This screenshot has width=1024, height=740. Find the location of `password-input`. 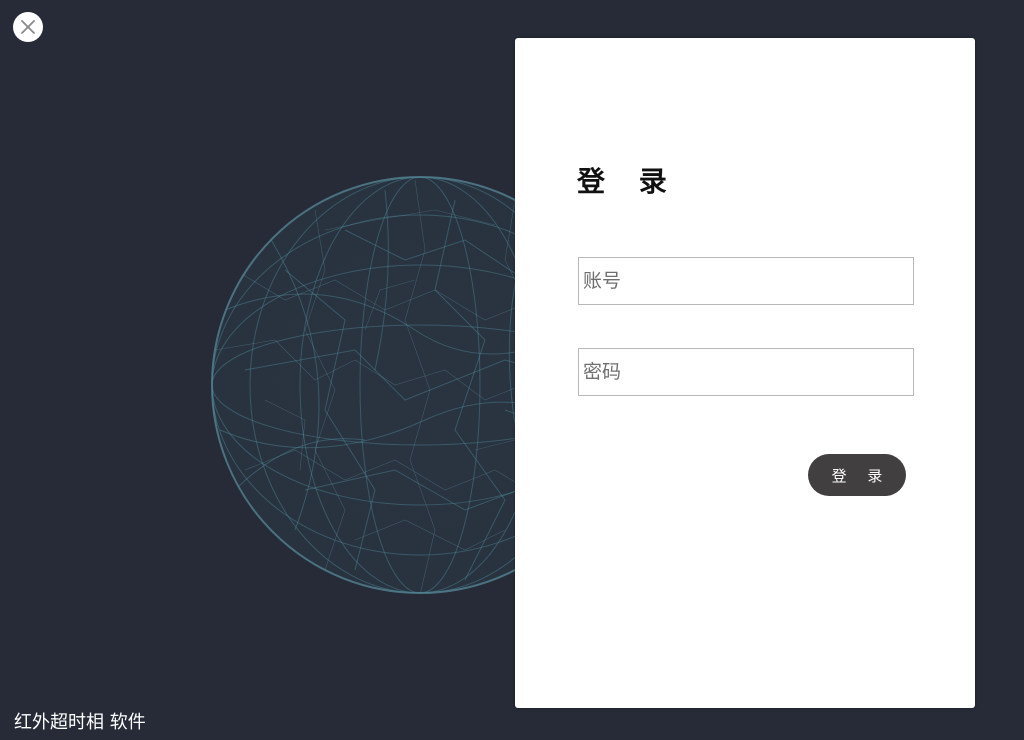

password-input is located at coordinates (746, 372).